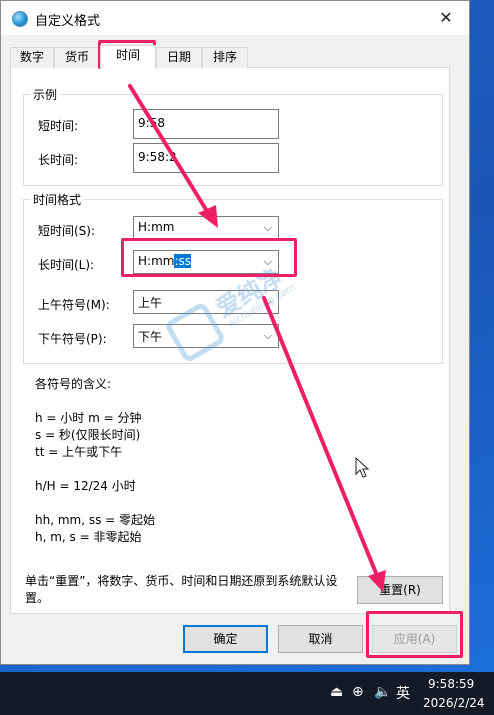  I want to click on ok-button: 确定, so click(225, 639).